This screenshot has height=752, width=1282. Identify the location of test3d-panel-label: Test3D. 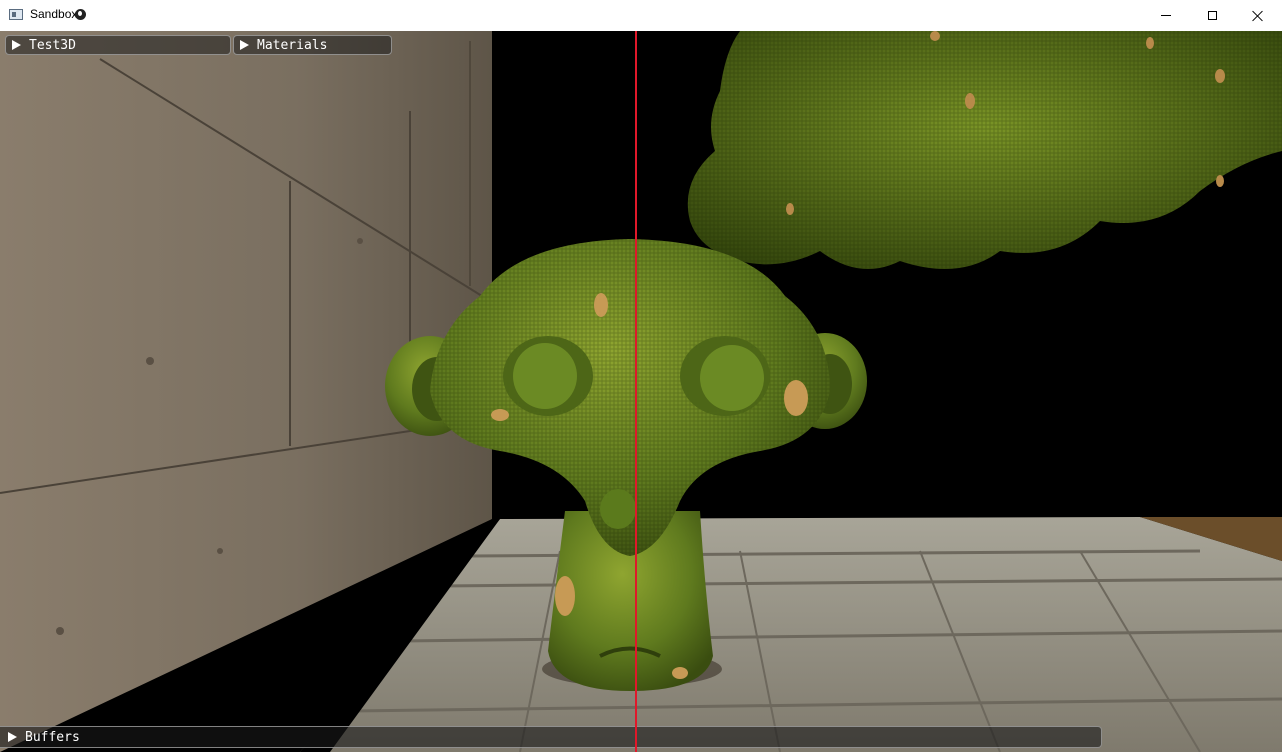
(52, 45).